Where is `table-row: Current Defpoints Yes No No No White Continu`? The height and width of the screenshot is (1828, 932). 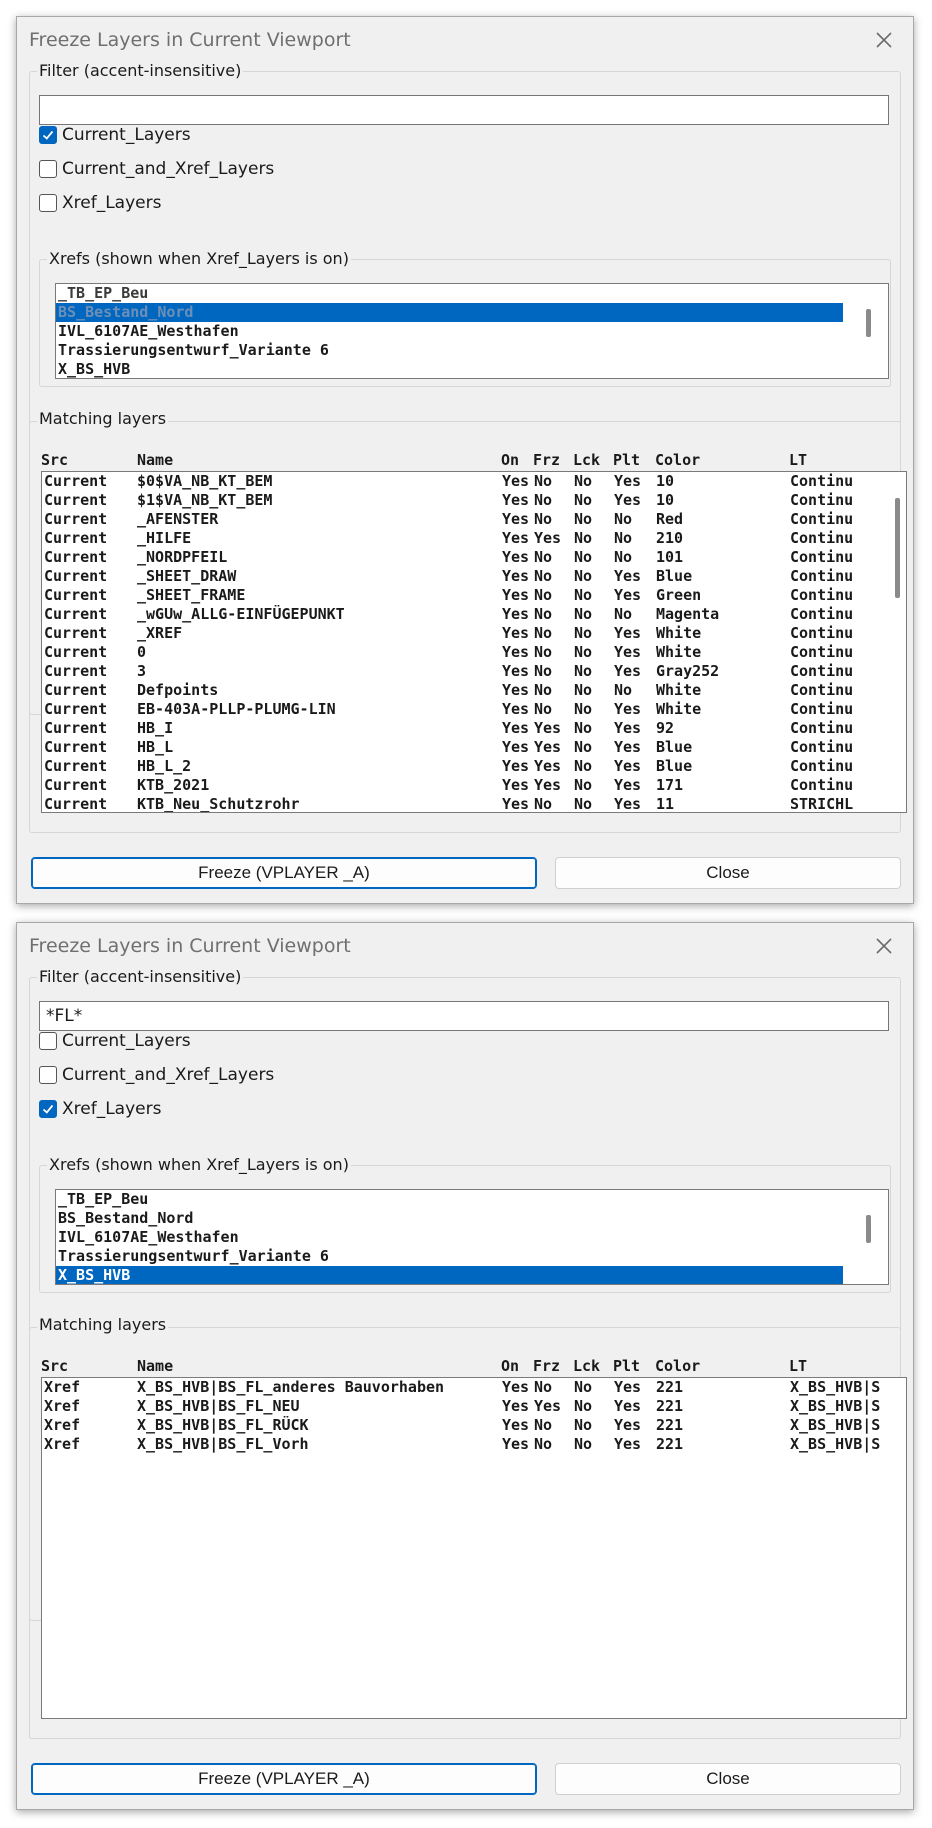
table-row: Current Defpoints Yes No No No White Continu is located at coordinates (474, 690).